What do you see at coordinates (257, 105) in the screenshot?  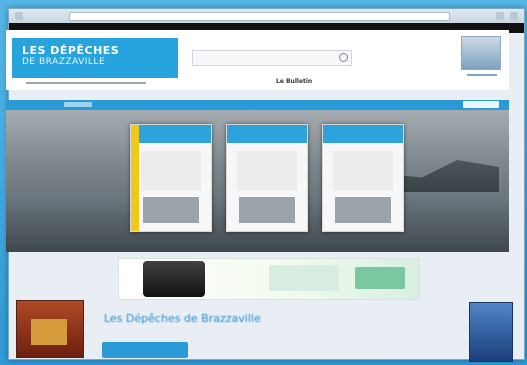 I see `main-nav-bar` at bounding box center [257, 105].